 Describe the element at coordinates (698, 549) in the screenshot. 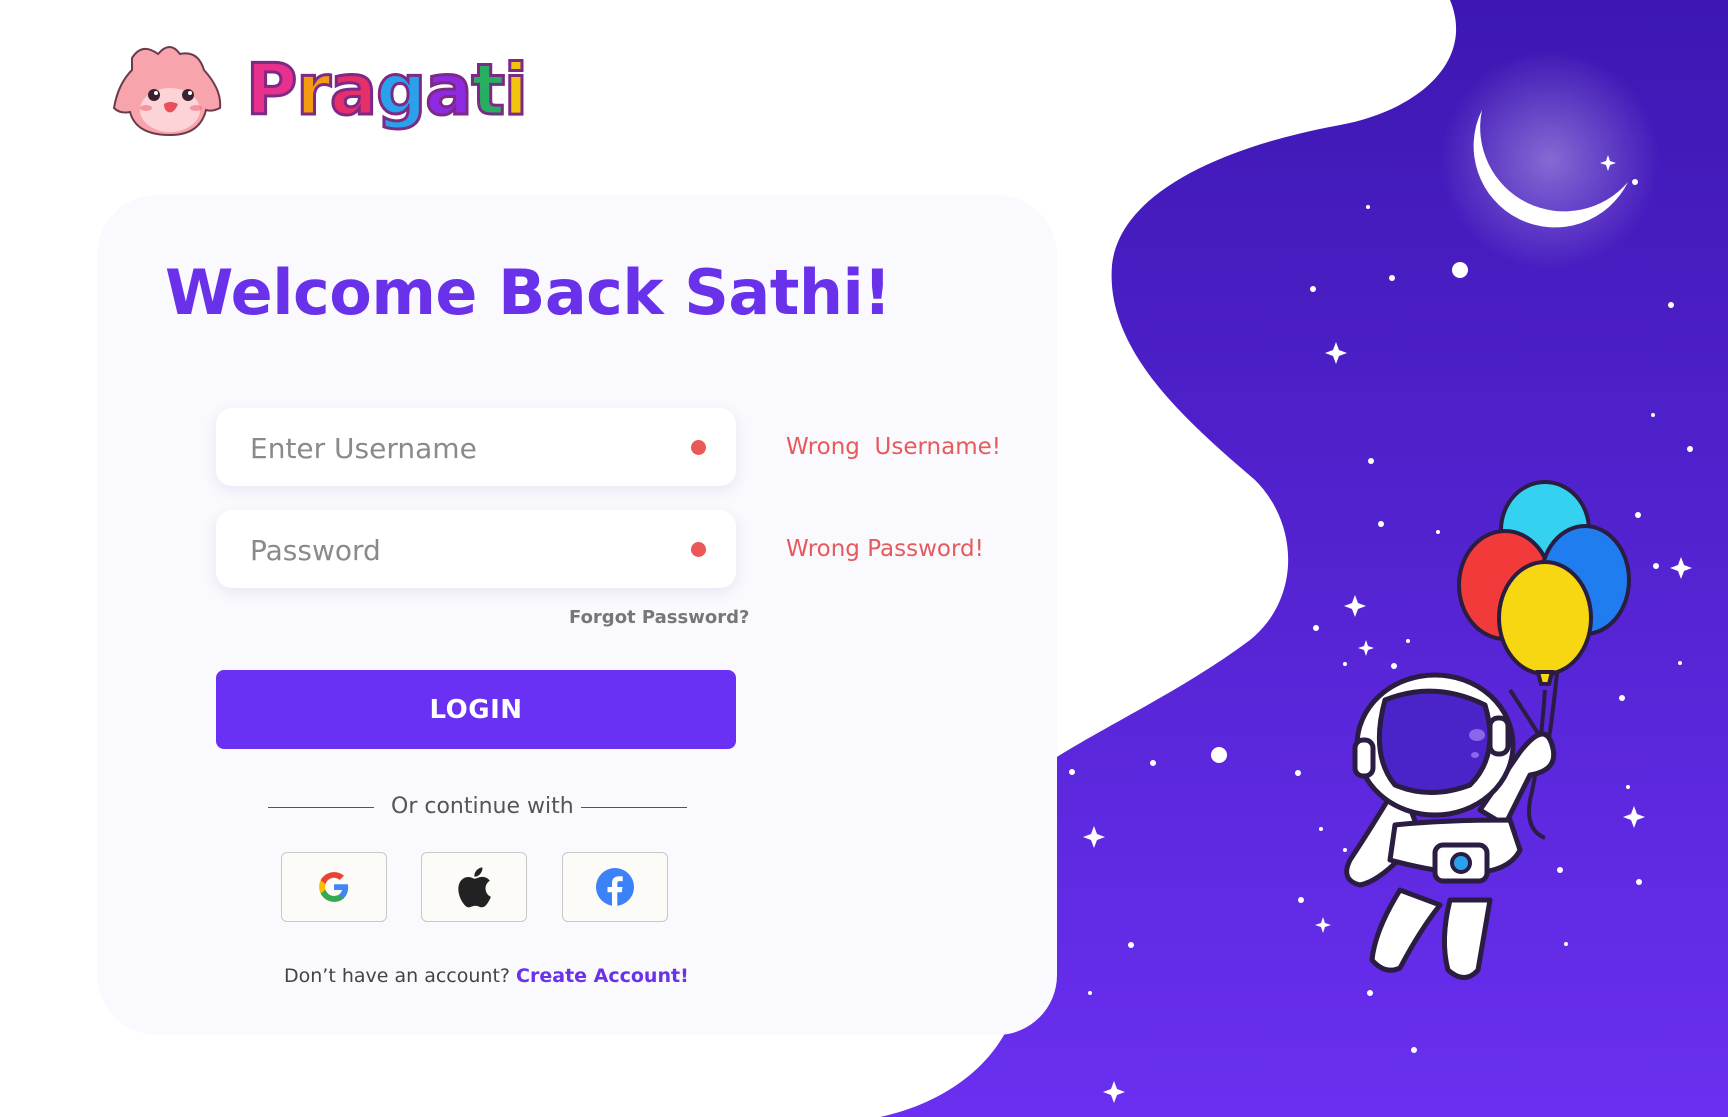

I see `password-error-dot` at that location.